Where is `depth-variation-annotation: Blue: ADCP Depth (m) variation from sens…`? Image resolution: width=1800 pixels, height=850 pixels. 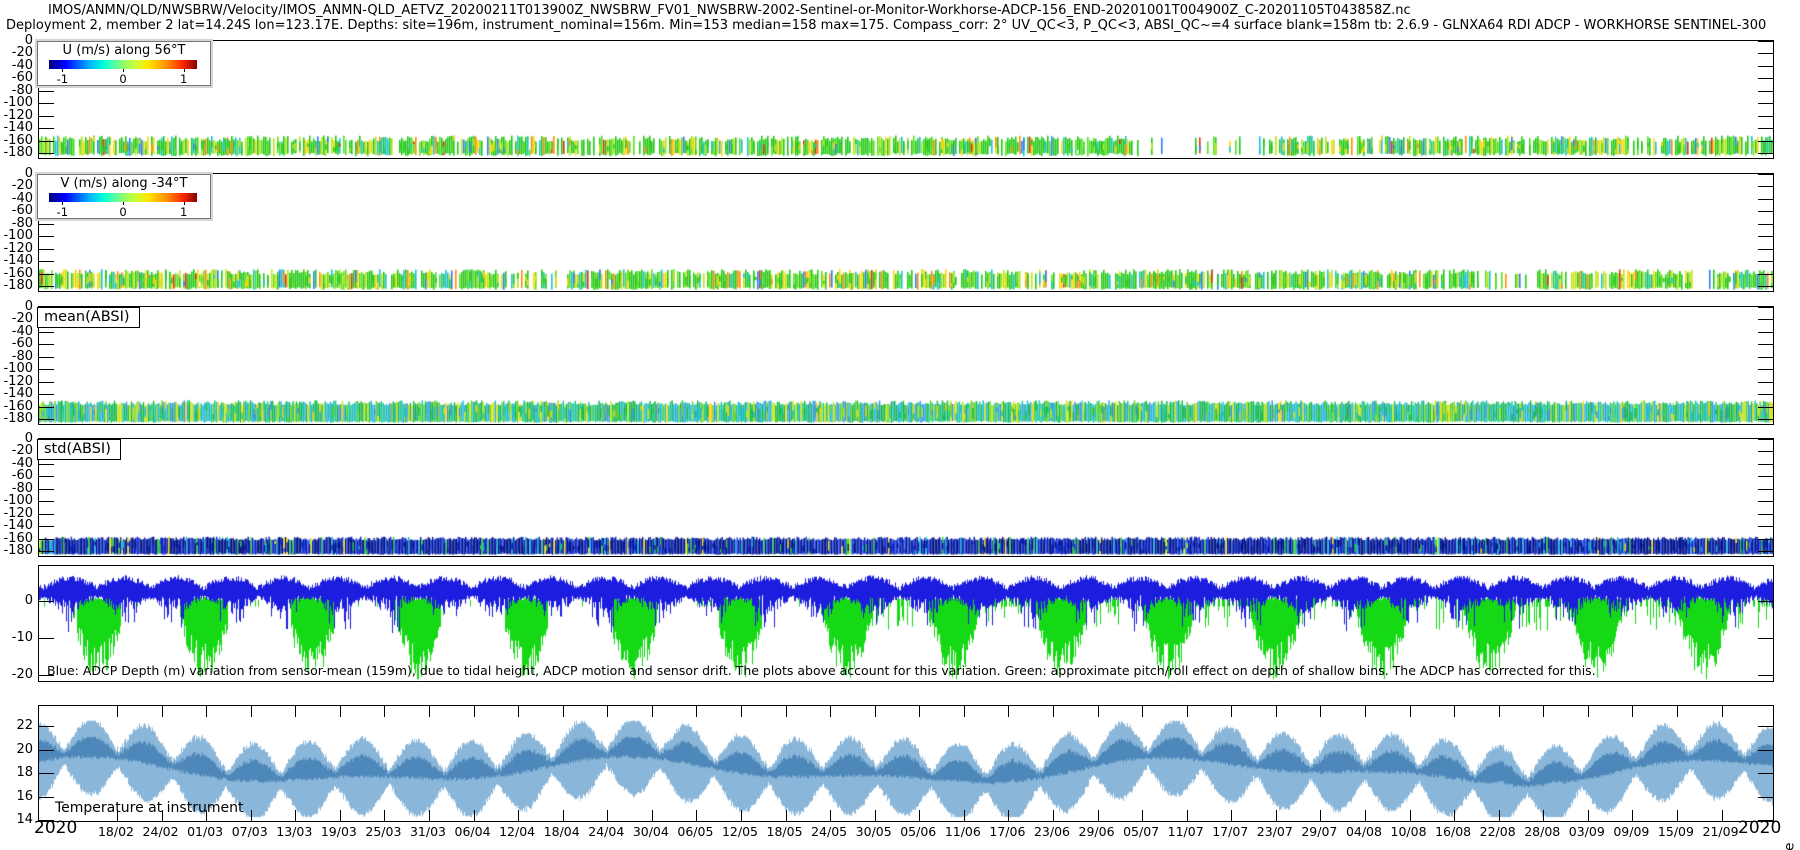
depth-variation-annotation: Blue: ADCP Depth (m) variation from sens… is located at coordinates (821, 670).